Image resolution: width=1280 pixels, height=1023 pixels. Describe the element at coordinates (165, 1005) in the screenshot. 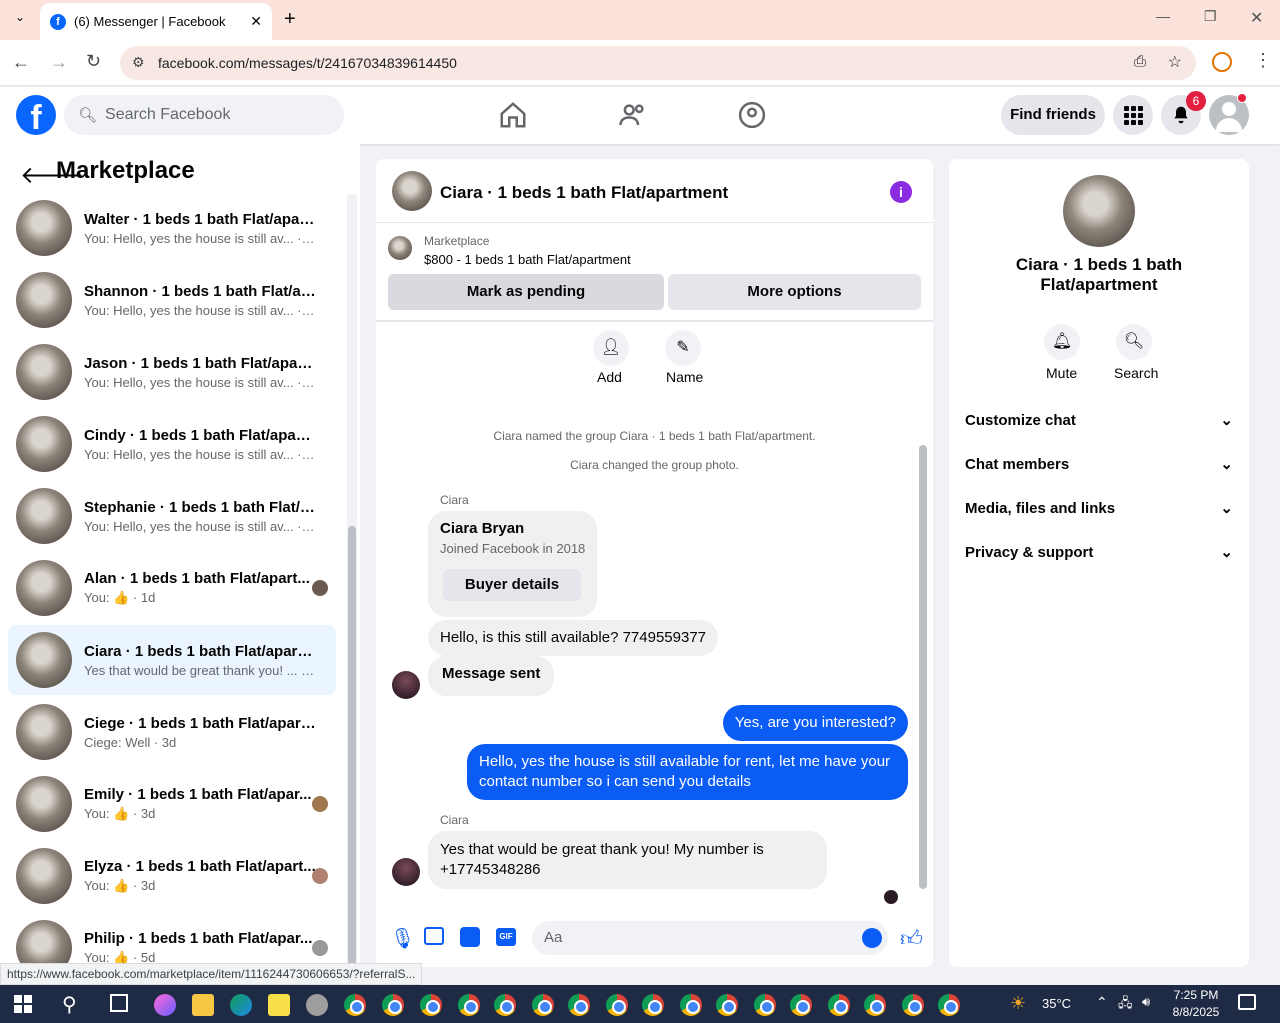

I see `copilot-icon` at that location.